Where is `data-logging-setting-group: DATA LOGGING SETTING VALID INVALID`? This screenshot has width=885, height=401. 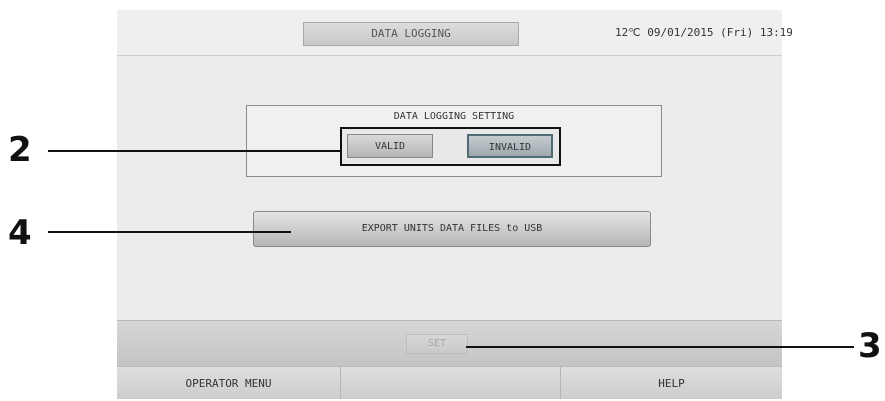
data-logging-setting-group: DATA LOGGING SETTING VALID INVALID is located at coordinates (454, 141).